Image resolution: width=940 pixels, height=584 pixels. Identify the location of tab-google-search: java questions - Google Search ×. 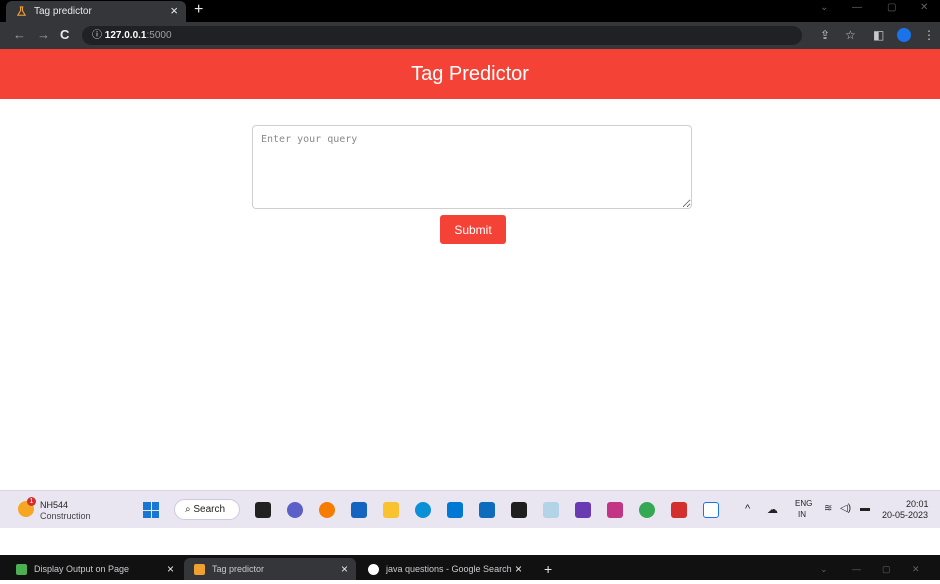
(444, 569).